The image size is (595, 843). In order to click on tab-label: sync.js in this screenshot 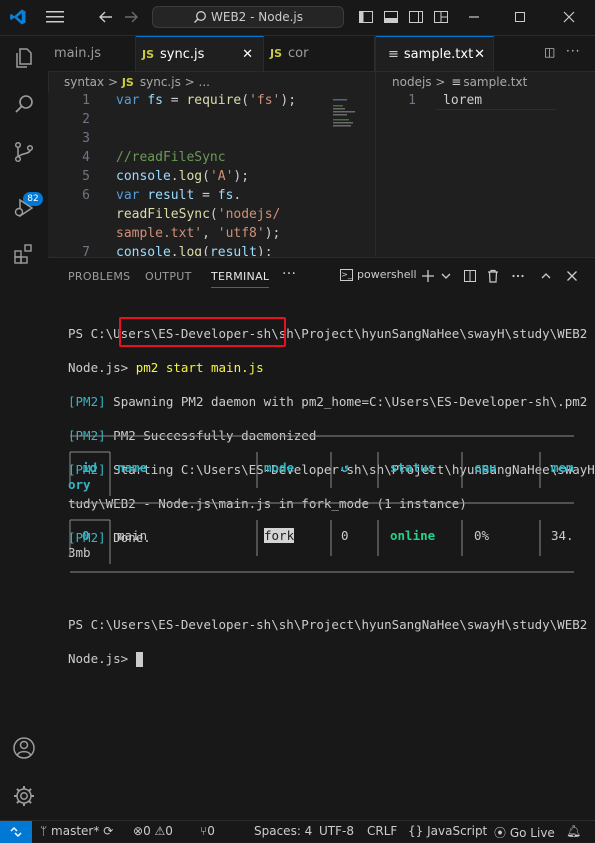, I will do `click(182, 54)`.